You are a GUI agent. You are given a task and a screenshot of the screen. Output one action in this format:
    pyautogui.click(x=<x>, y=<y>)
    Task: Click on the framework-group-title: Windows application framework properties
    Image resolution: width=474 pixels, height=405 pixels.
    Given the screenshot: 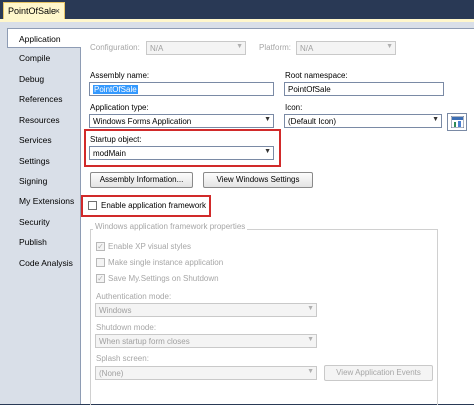 What is the action you would take?
    pyautogui.click(x=170, y=226)
    